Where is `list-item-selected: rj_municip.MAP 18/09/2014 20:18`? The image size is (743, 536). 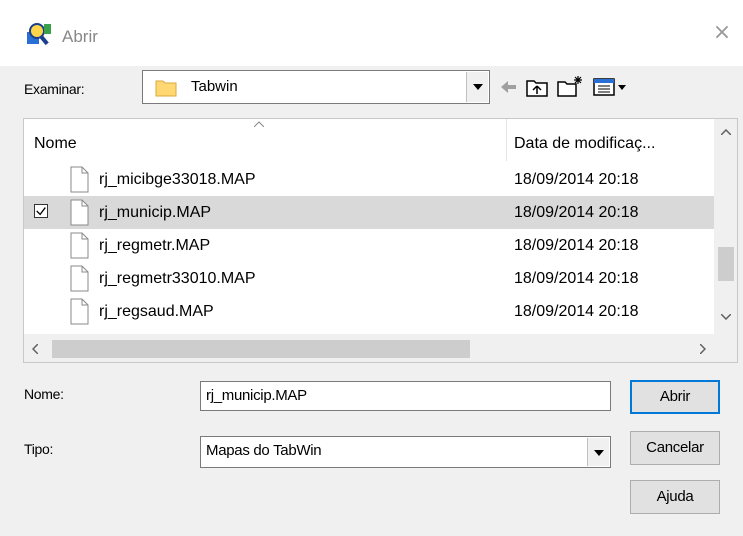
list-item-selected: rj_municip.MAP 18/09/2014 20:18 is located at coordinates (369, 212).